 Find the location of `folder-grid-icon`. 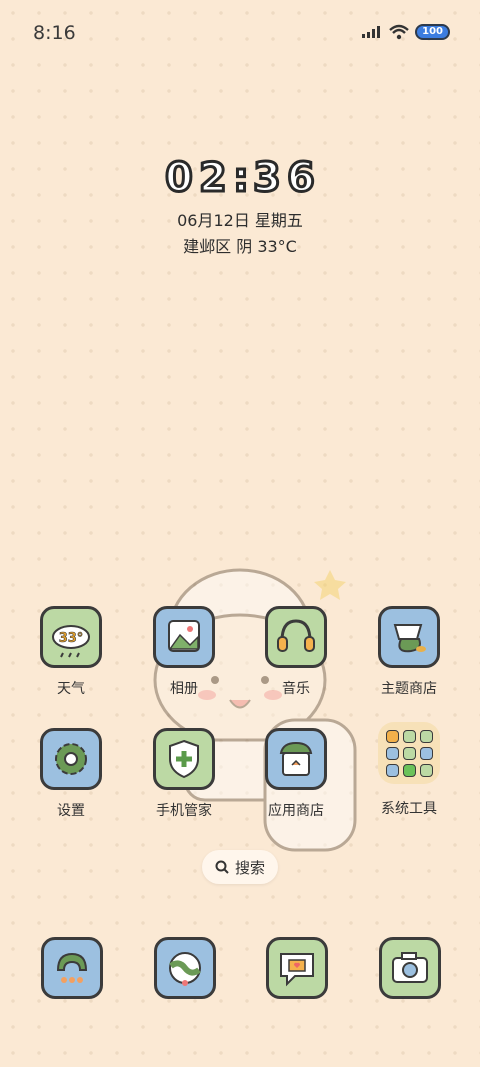

folder-grid-icon is located at coordinates (409, 753).